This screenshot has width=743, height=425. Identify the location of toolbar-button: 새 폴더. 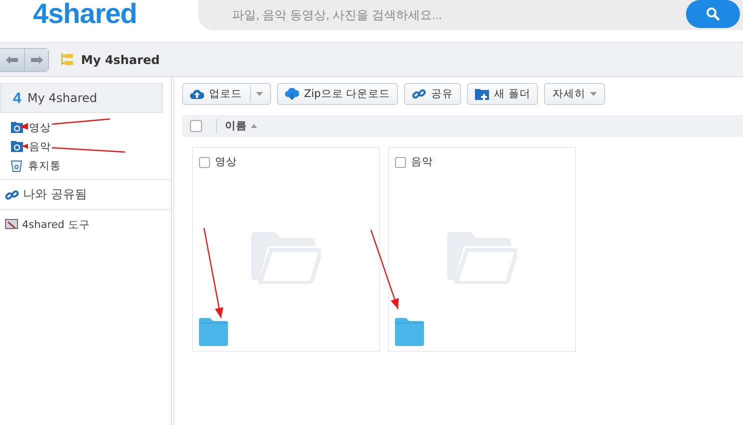
(502, 94).